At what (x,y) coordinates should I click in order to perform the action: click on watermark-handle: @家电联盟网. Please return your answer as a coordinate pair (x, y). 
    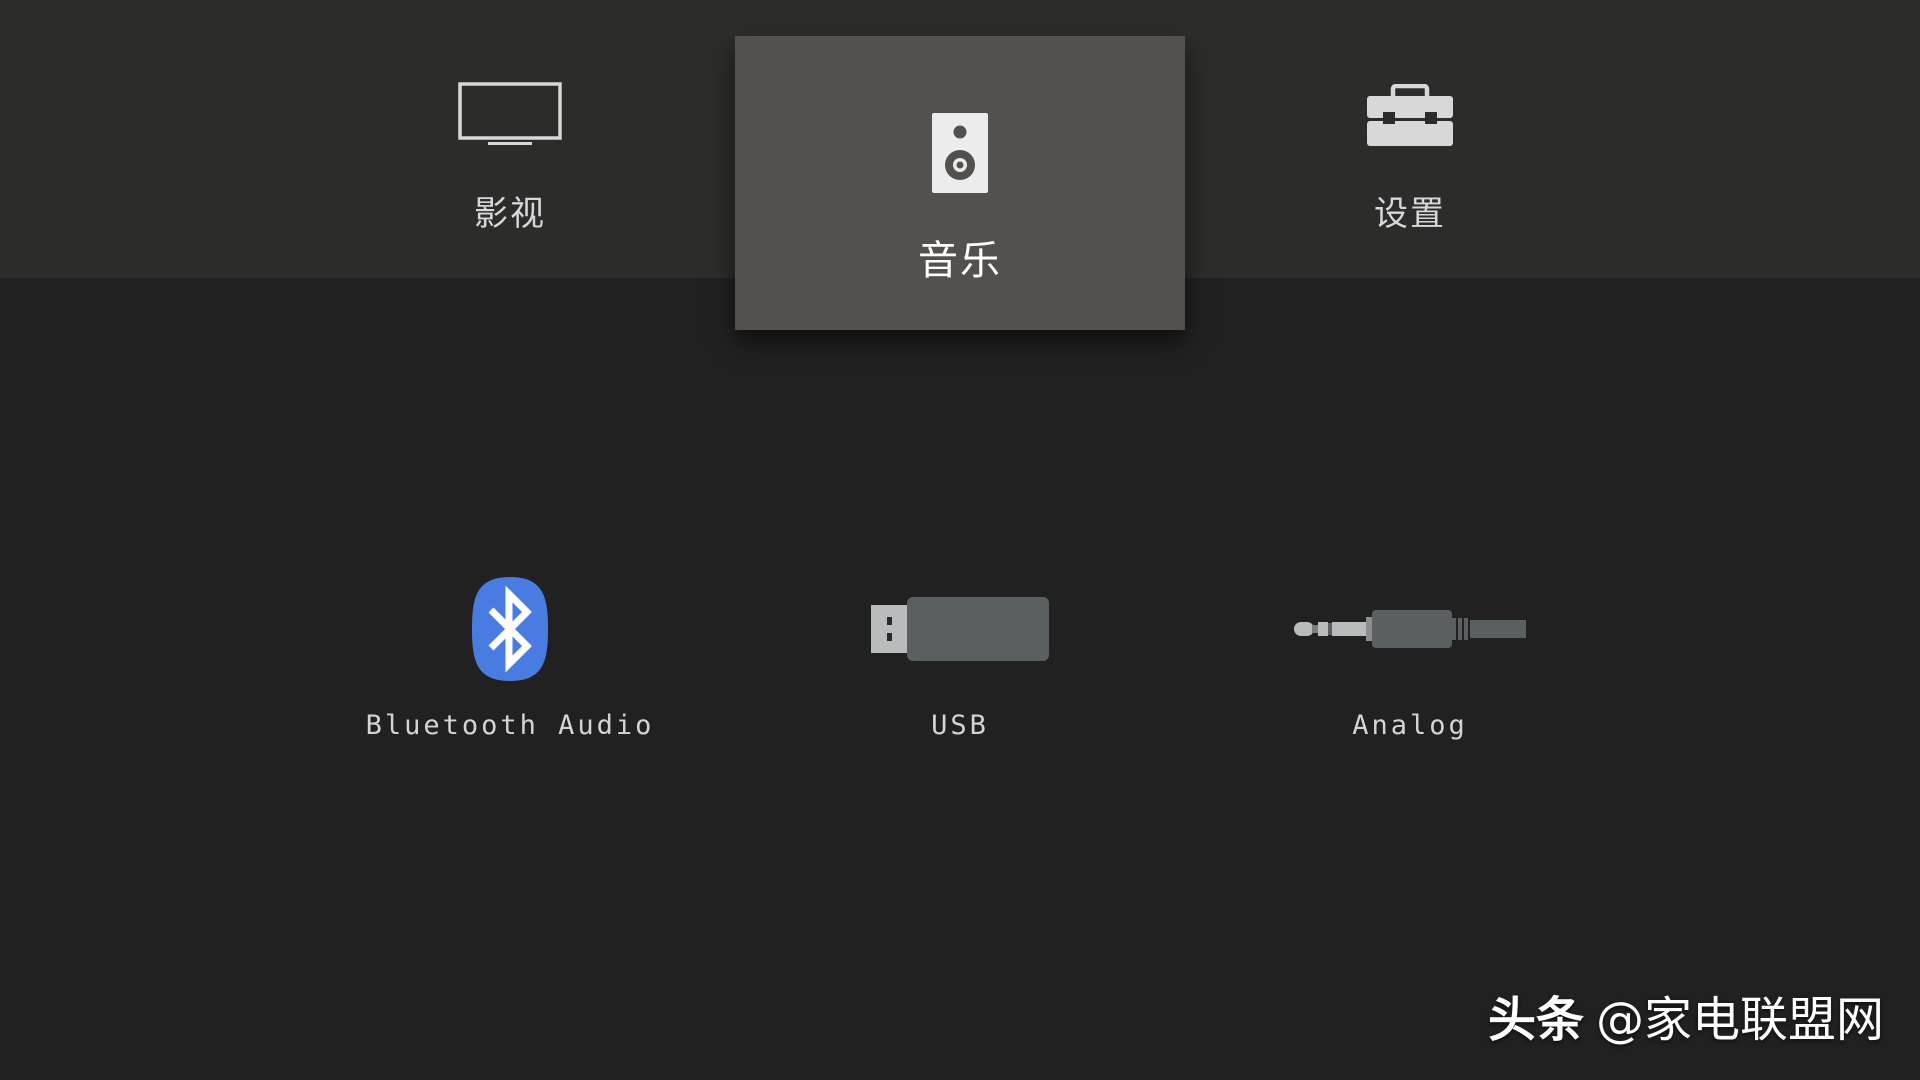
    Looking at the image, I should click on (1739, 1020).